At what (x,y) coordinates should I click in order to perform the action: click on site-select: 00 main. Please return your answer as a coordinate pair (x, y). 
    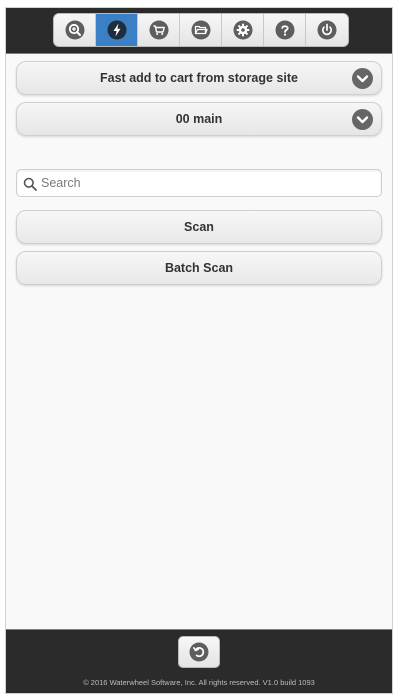
    Looking at the image, I should click on (199, 119).